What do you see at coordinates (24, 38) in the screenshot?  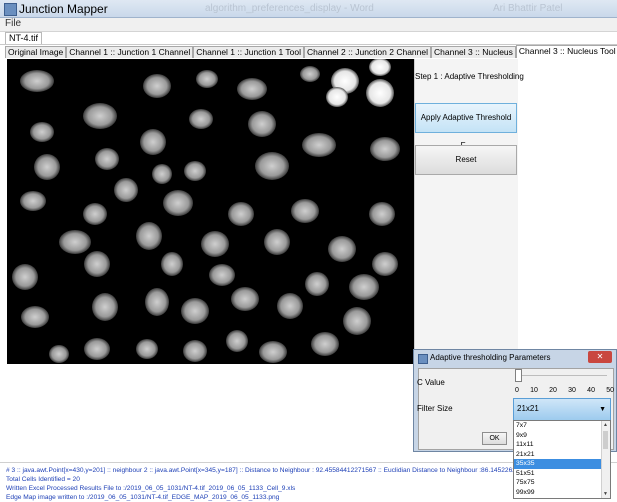 I see `file-tab: NT-4.tif` at bounding box center [24, 38].